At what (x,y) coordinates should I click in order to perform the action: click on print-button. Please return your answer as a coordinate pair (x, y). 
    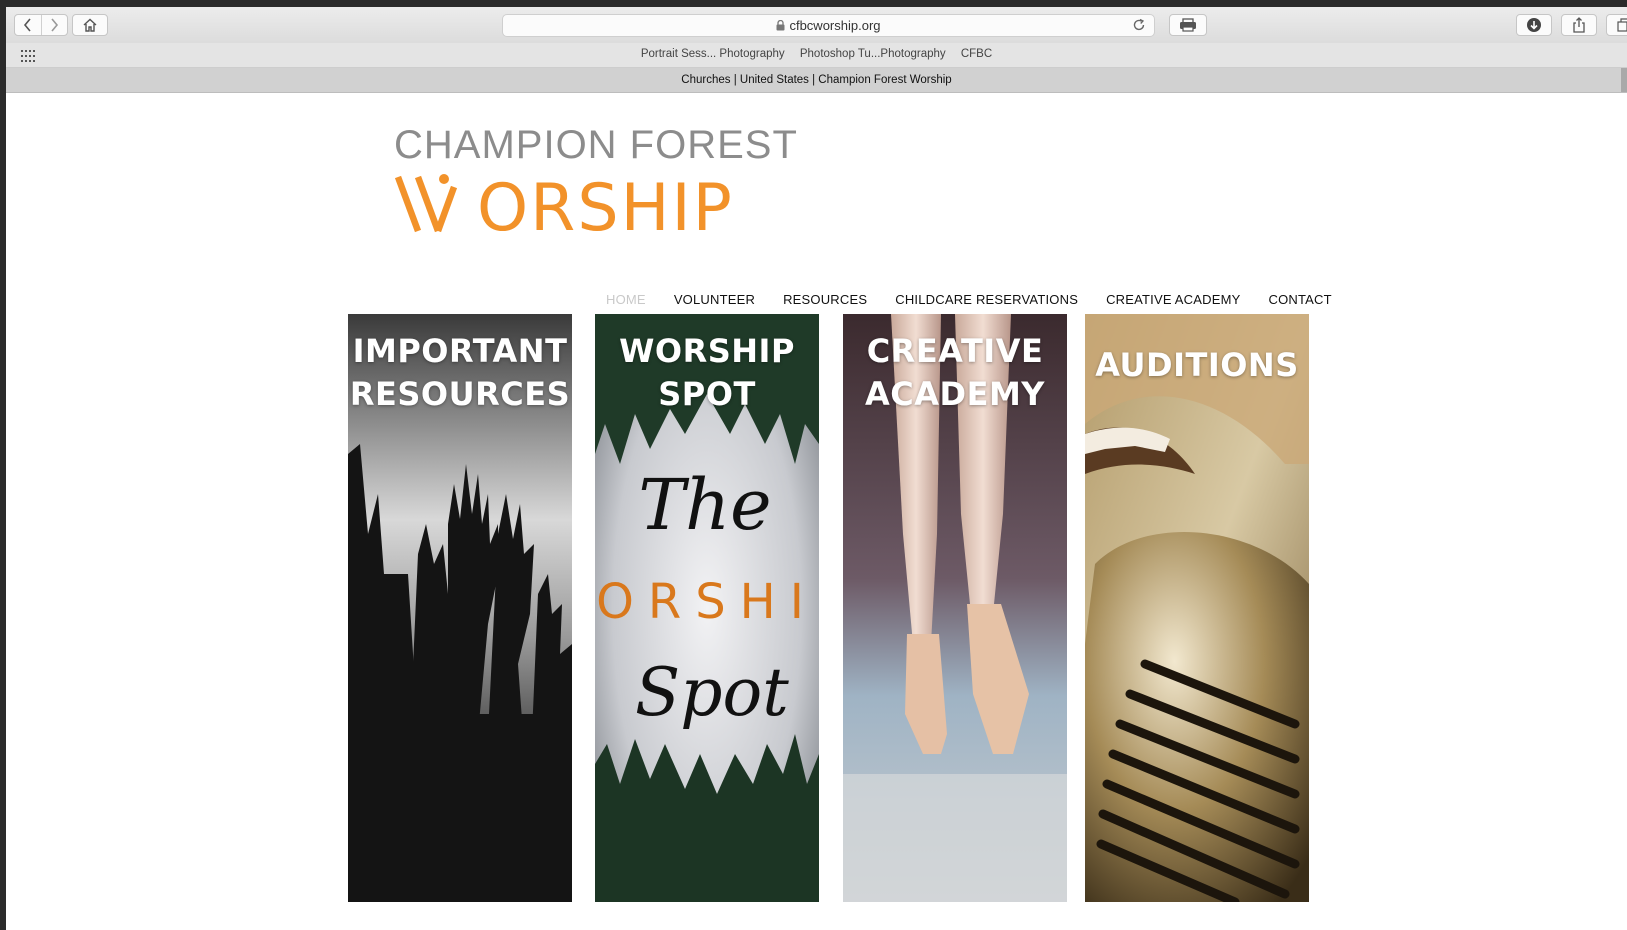
    Looking at the image, I should click on (1188, 25).